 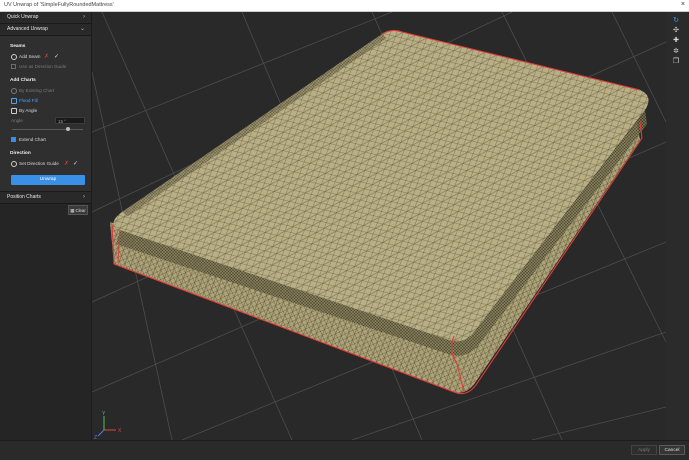 I want to click on quick-unwrap-label: Quick Unwrap, so click(x=23, y=17).